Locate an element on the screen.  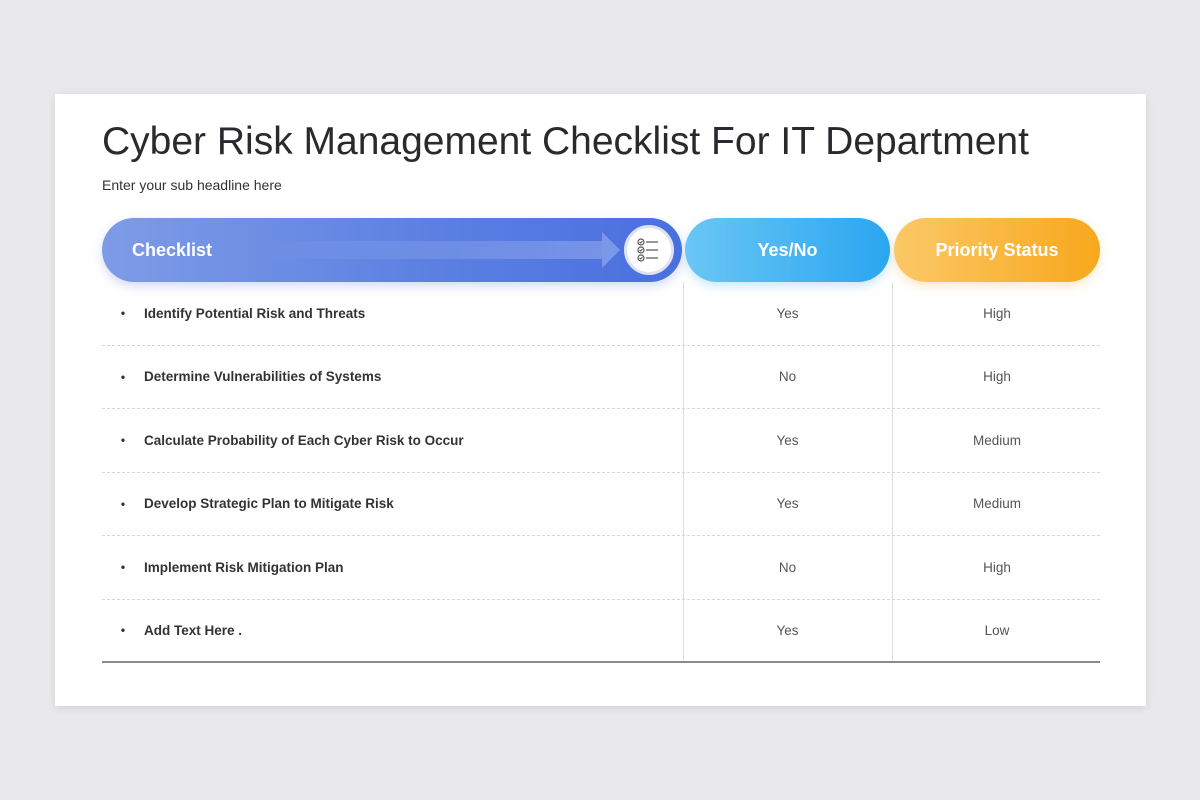
page-subtitle: Enter your sub headline here is located at coordinates (192, 185).